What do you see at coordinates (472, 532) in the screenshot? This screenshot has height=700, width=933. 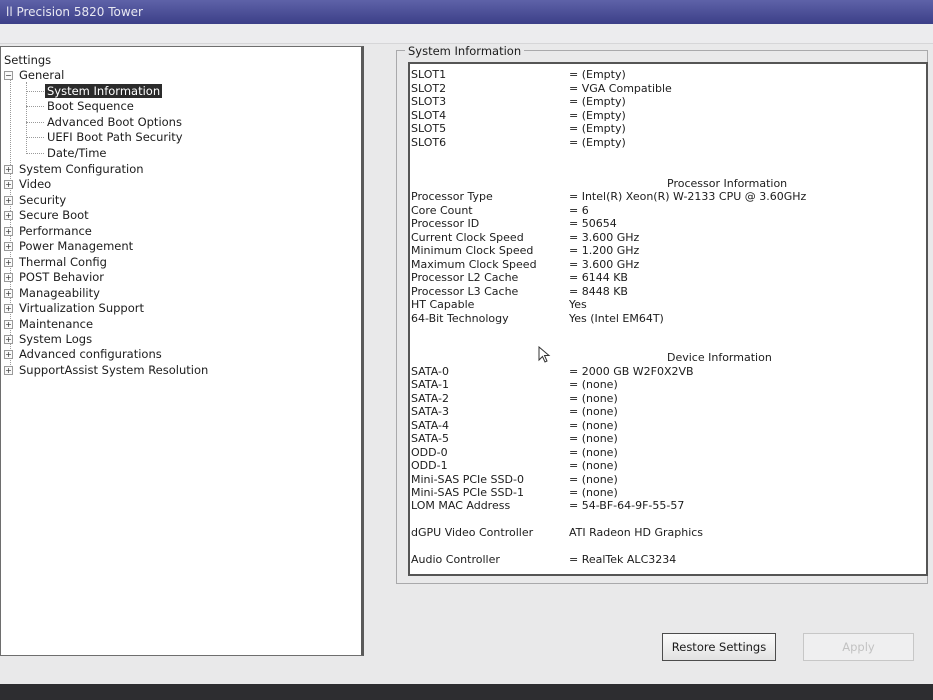 I see `info-label: dGPU Video Controller` at bounding box center [472, 532].